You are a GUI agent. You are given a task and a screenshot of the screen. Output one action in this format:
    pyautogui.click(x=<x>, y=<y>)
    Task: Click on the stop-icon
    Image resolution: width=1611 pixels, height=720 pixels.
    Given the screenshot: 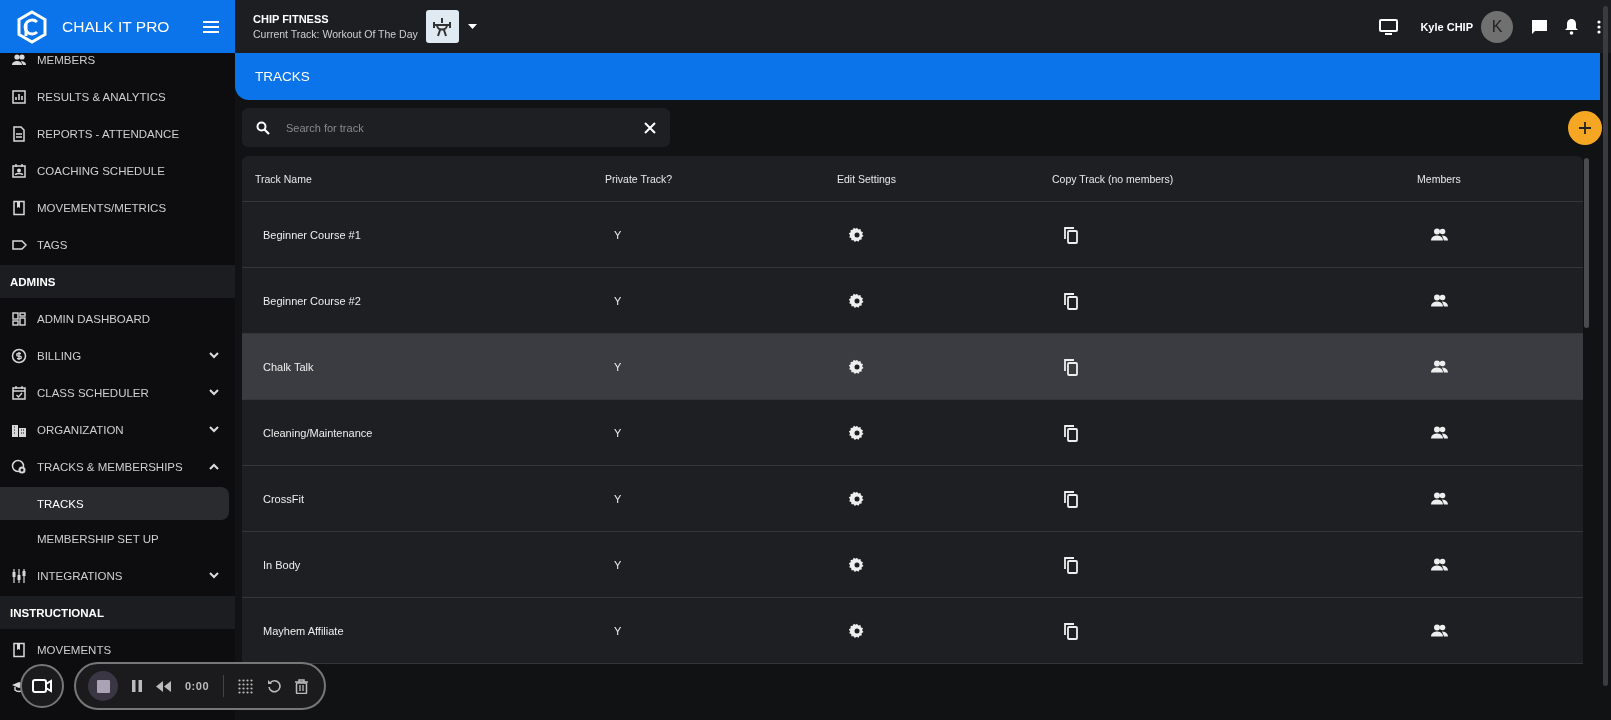 What is the action you would take?
    pyautogui.click(x=103, y=686)
    